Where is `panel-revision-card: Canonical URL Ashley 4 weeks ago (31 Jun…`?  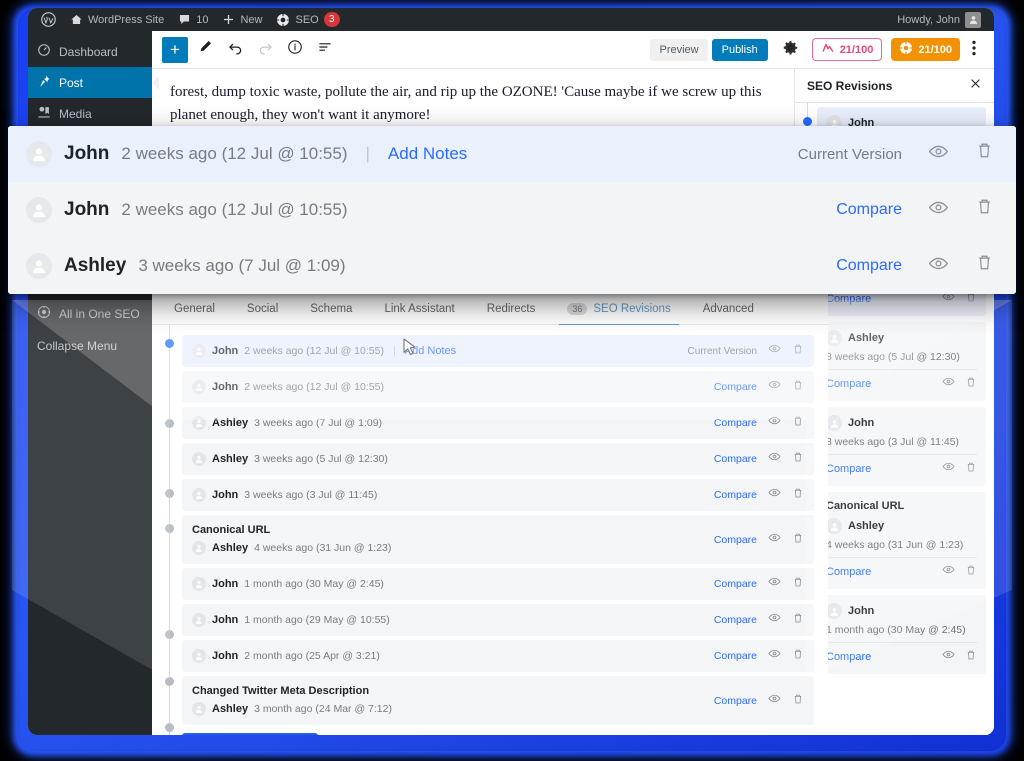 panel-revision-card: Canonical URL Ashley 4 weeks ago (31 Jun… is located at coordinates (901, 540).